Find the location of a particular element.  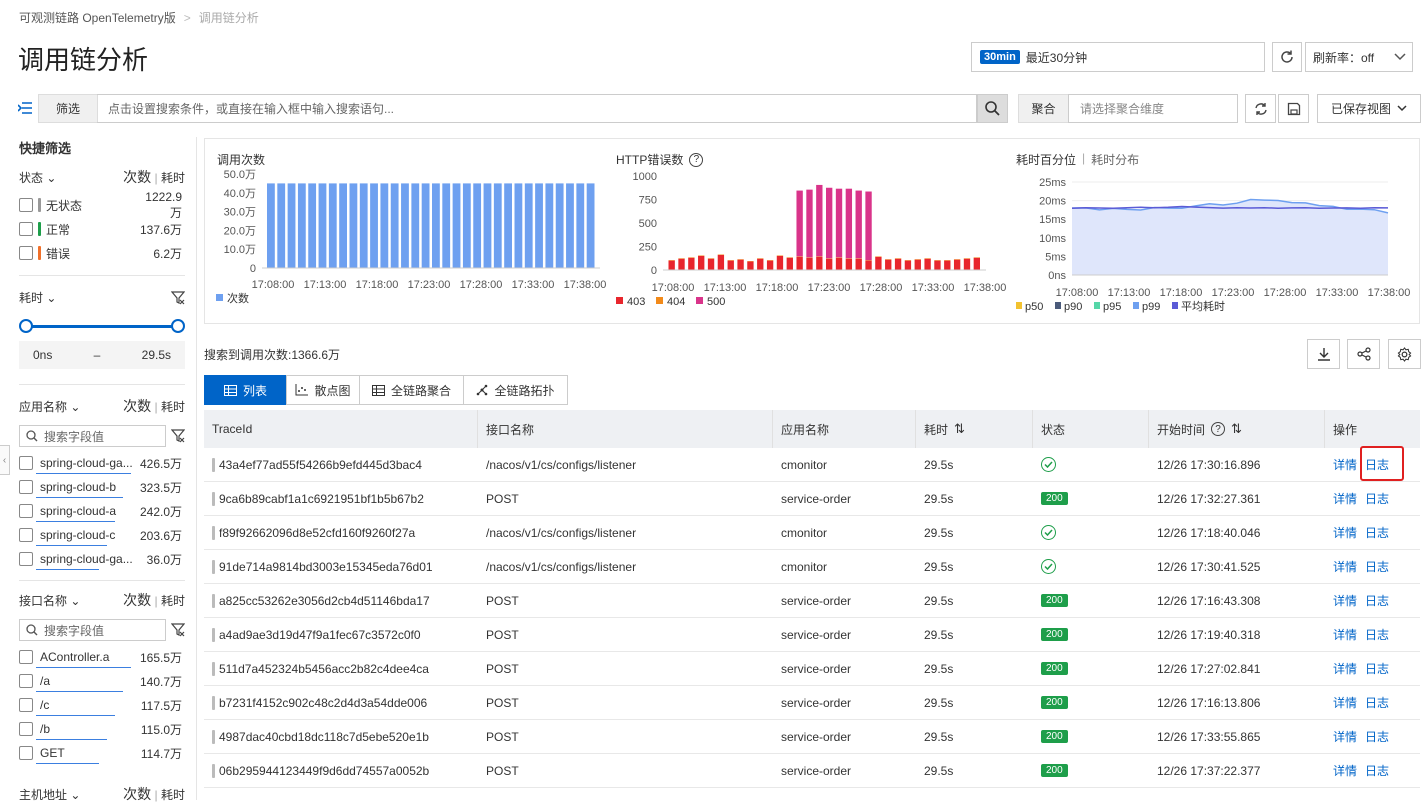

traceid-text: 9ca6b89cabf1a1c6921951bf1b5b67b2 is located at coordinates (321, 499).